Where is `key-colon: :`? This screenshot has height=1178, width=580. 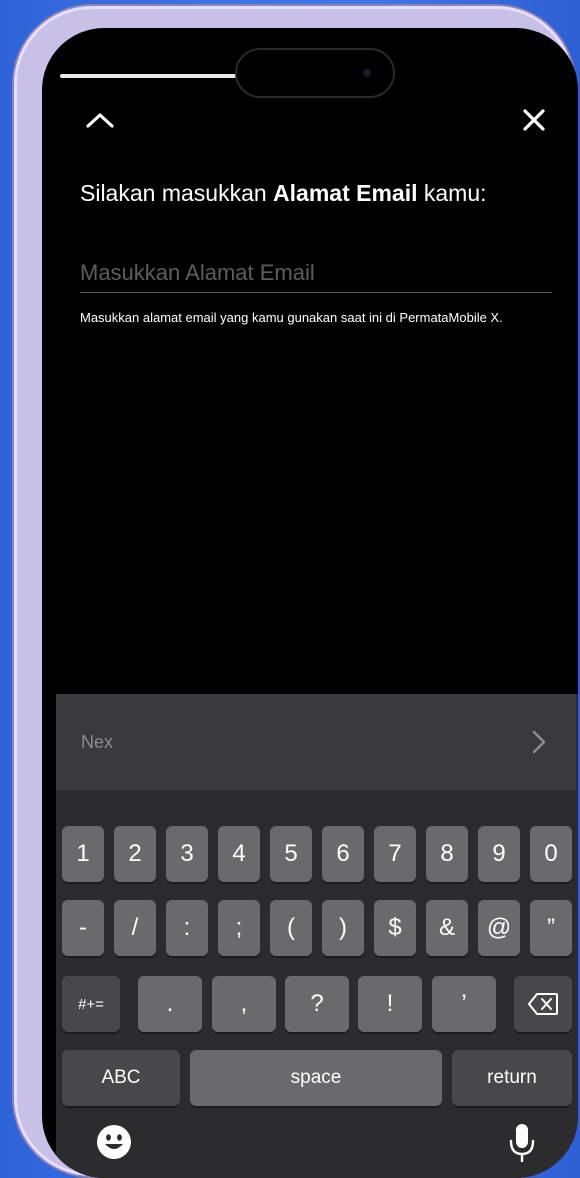 key-colon: : is located at coordinates (187, 928).